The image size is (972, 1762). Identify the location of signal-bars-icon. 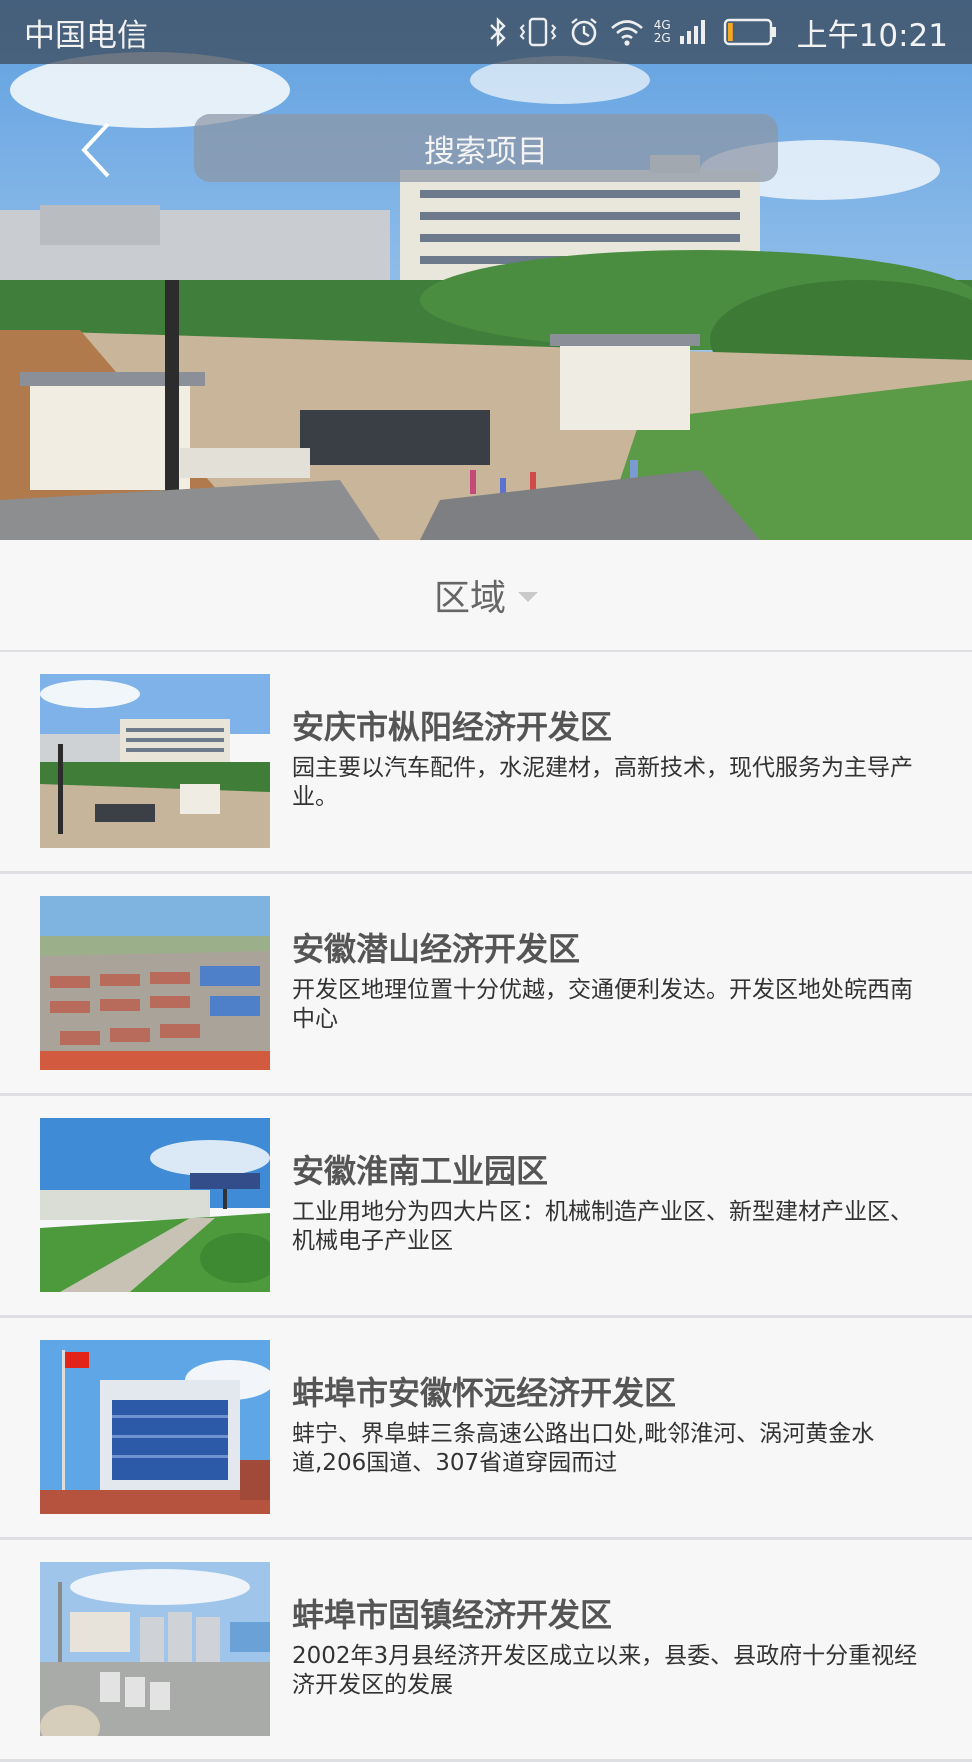
(692, 32).